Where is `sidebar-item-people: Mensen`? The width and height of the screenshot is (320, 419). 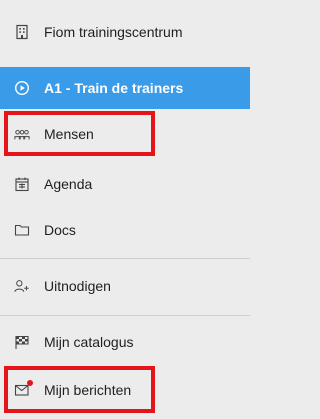
sidebar-item-people: Mensen is located at coordinates (125, 134).